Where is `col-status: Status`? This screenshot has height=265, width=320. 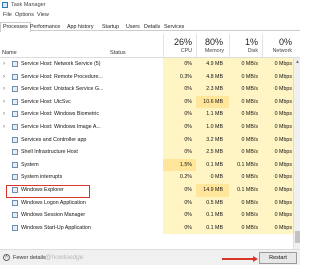
col-status: Status is located at coordinates (118, 53).